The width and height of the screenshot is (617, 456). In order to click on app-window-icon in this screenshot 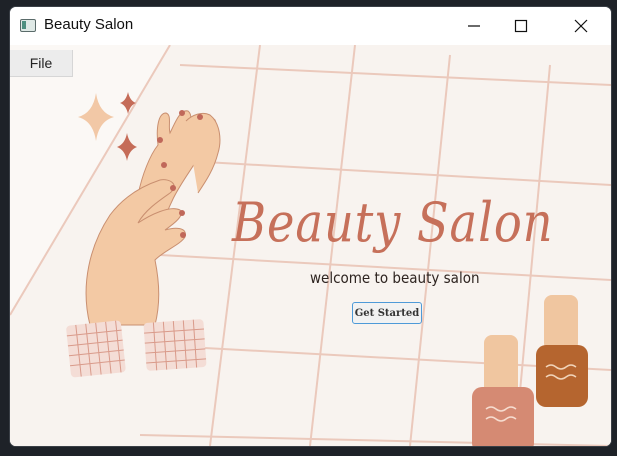, I will do `click(28, 25)`.